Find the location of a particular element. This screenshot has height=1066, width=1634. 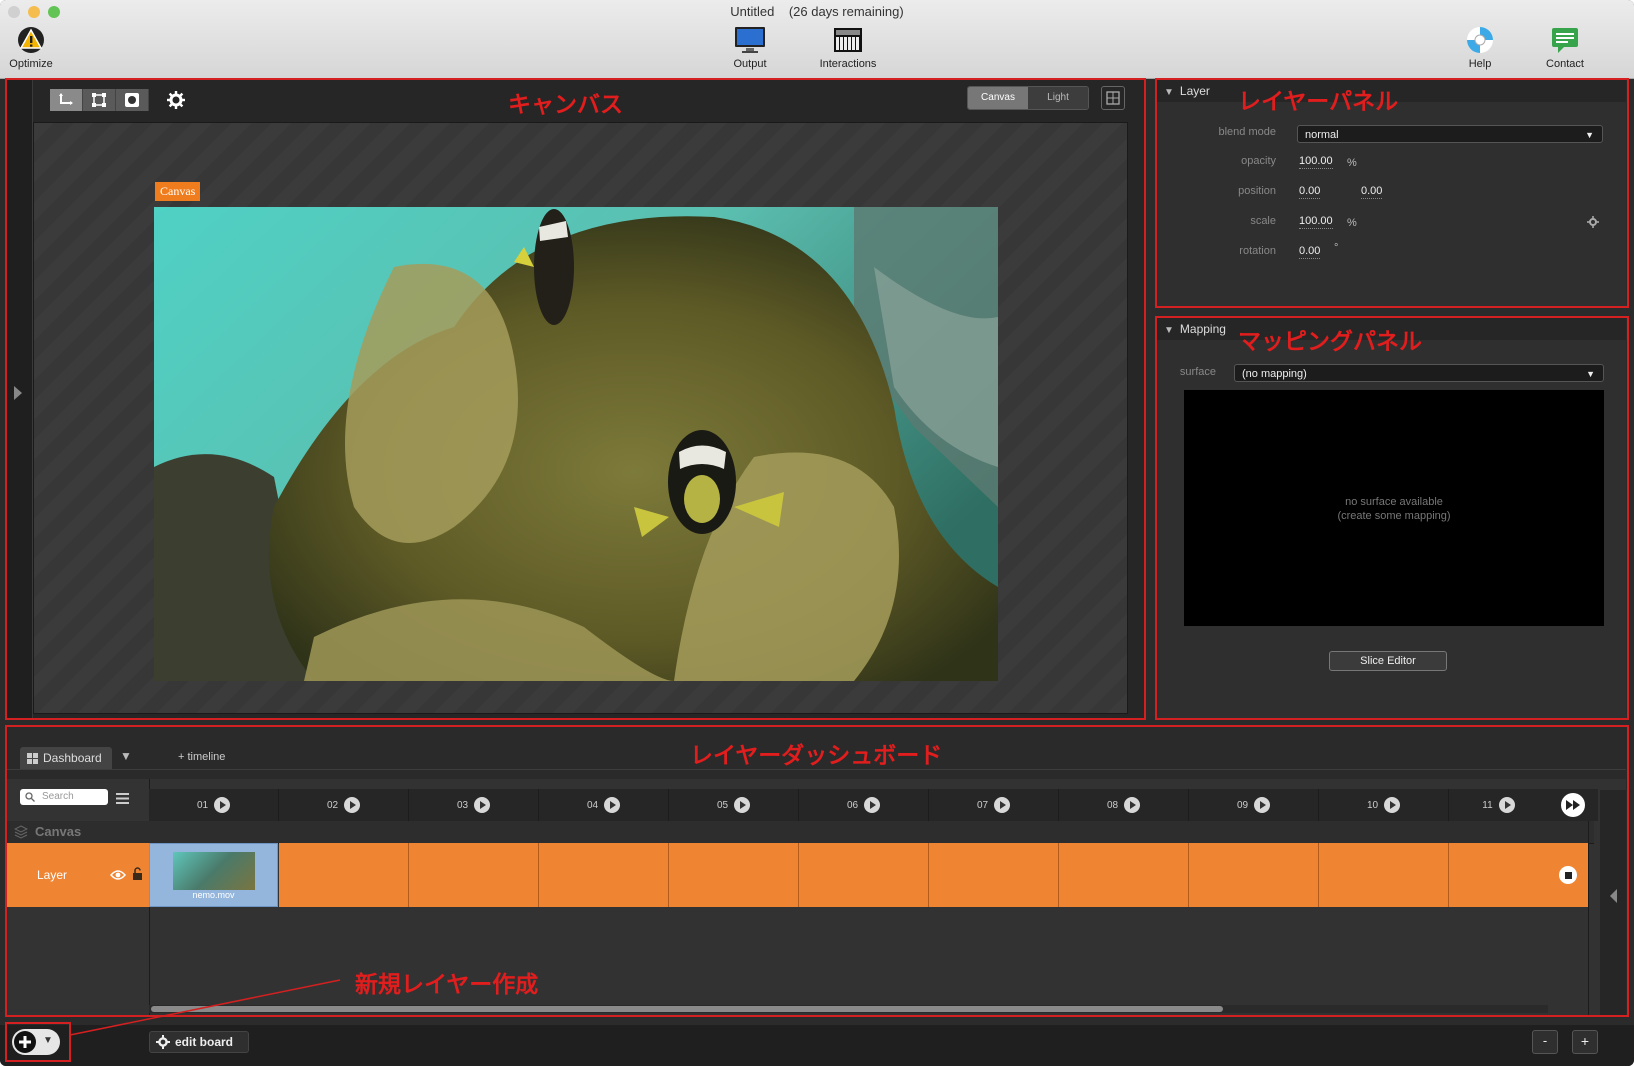

disclosure-triangle-icon: ▼ is located at coordinates (1169, 92).